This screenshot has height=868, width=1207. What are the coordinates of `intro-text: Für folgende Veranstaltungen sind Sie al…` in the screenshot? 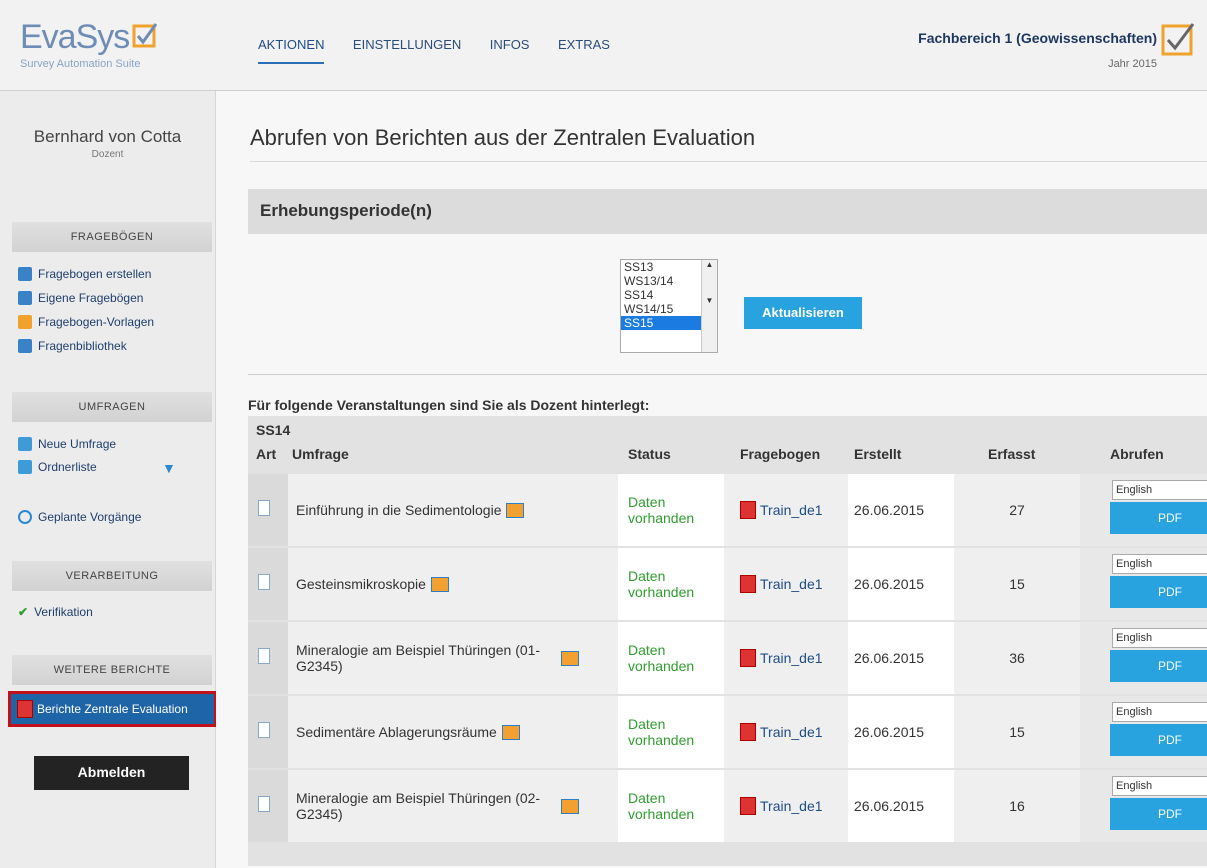 It's located at (449, 405).